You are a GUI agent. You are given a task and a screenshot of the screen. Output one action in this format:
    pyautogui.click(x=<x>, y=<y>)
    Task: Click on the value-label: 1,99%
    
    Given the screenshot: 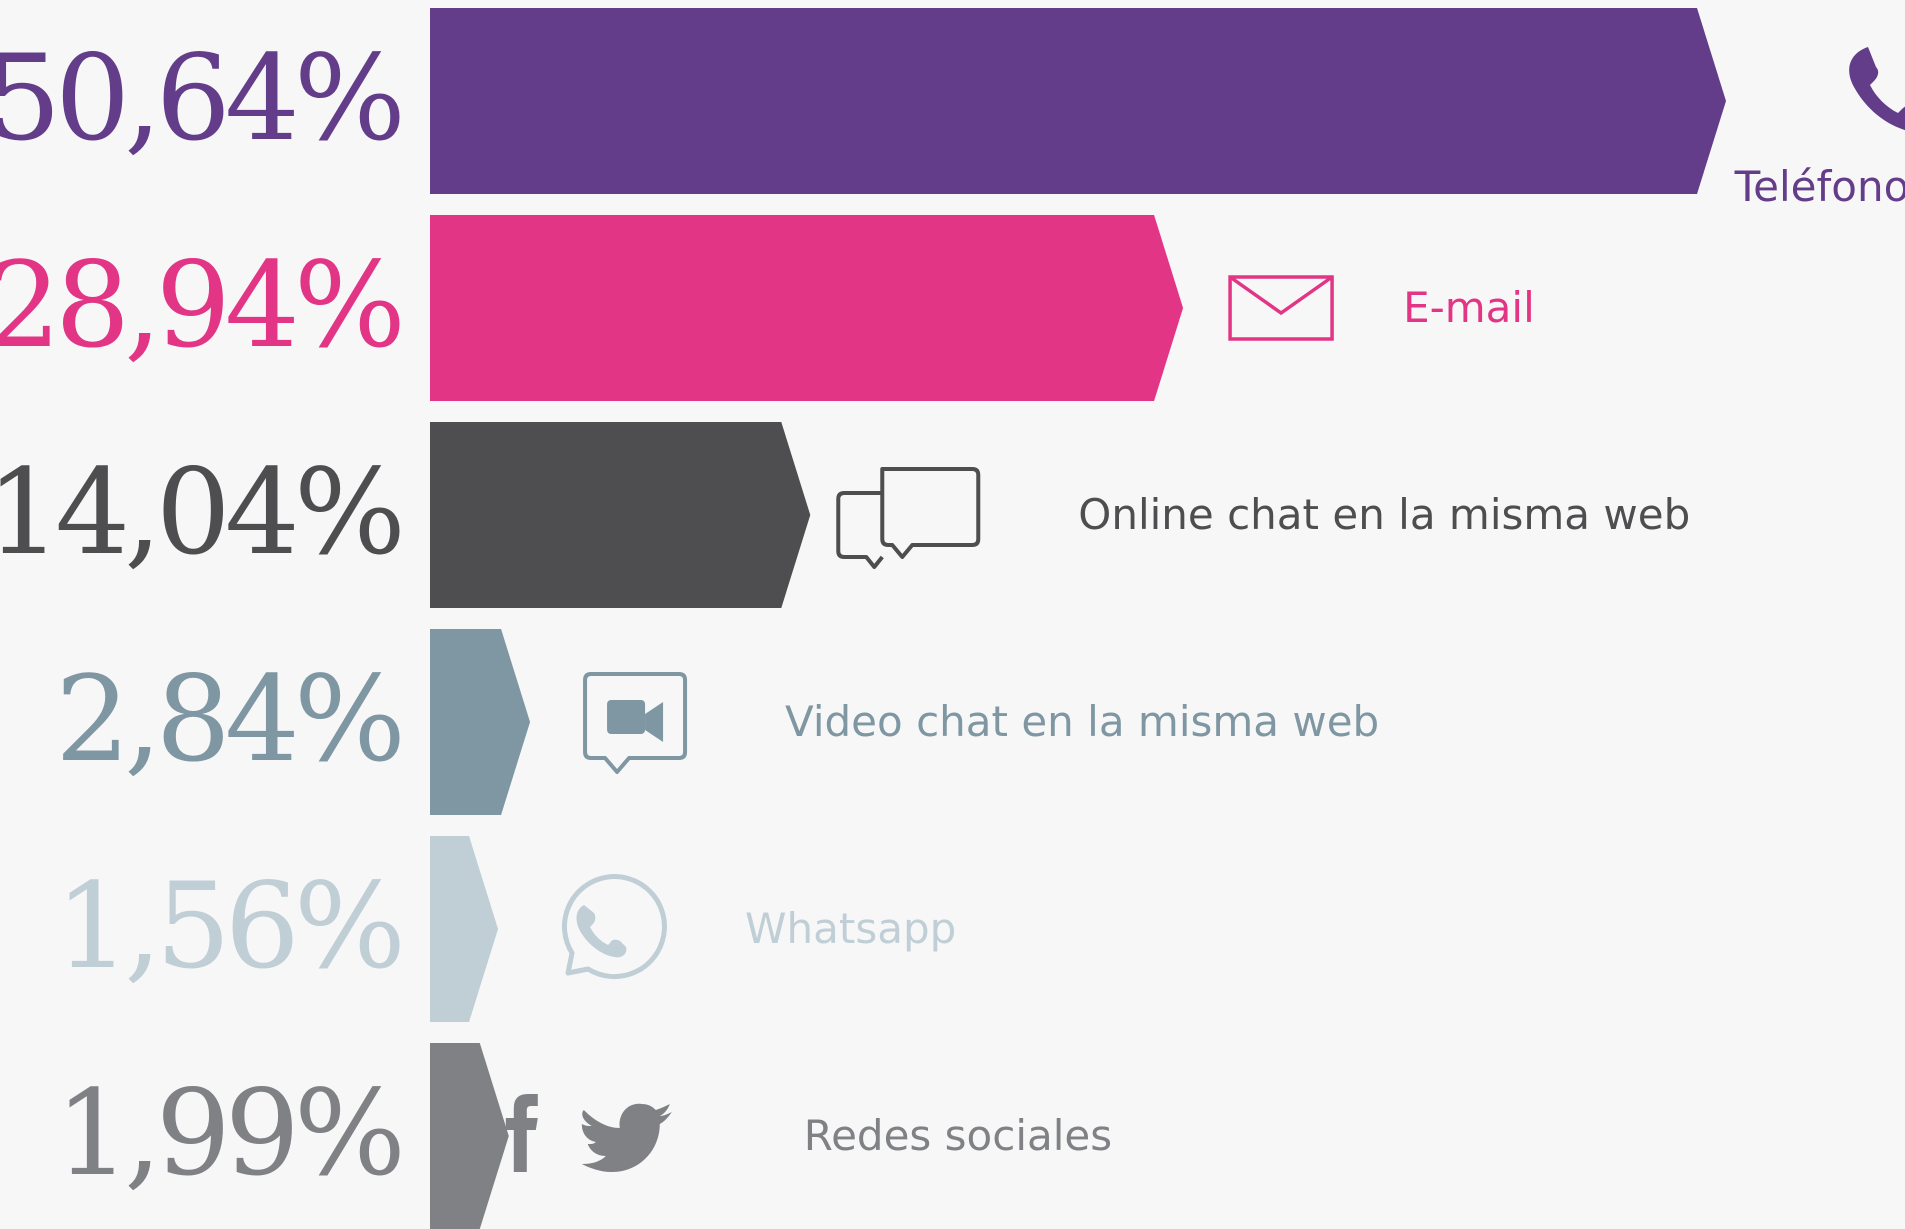 What is the action you would take?
    pyautogui.click(x=227, y=1133)
    